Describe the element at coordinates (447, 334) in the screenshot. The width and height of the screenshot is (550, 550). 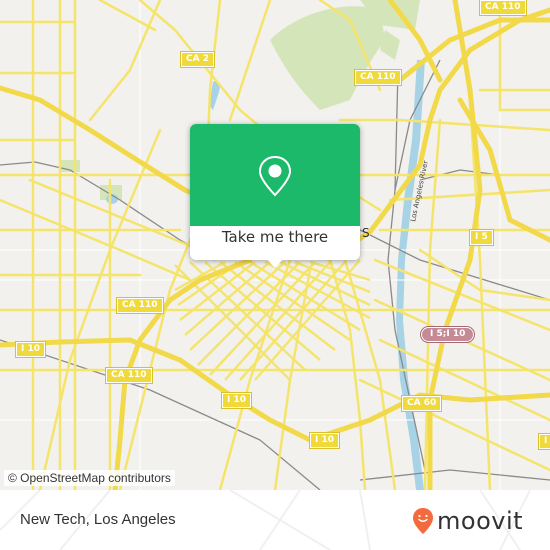
I see `route-shield-i5-i10: I 5;I 10` at that location.